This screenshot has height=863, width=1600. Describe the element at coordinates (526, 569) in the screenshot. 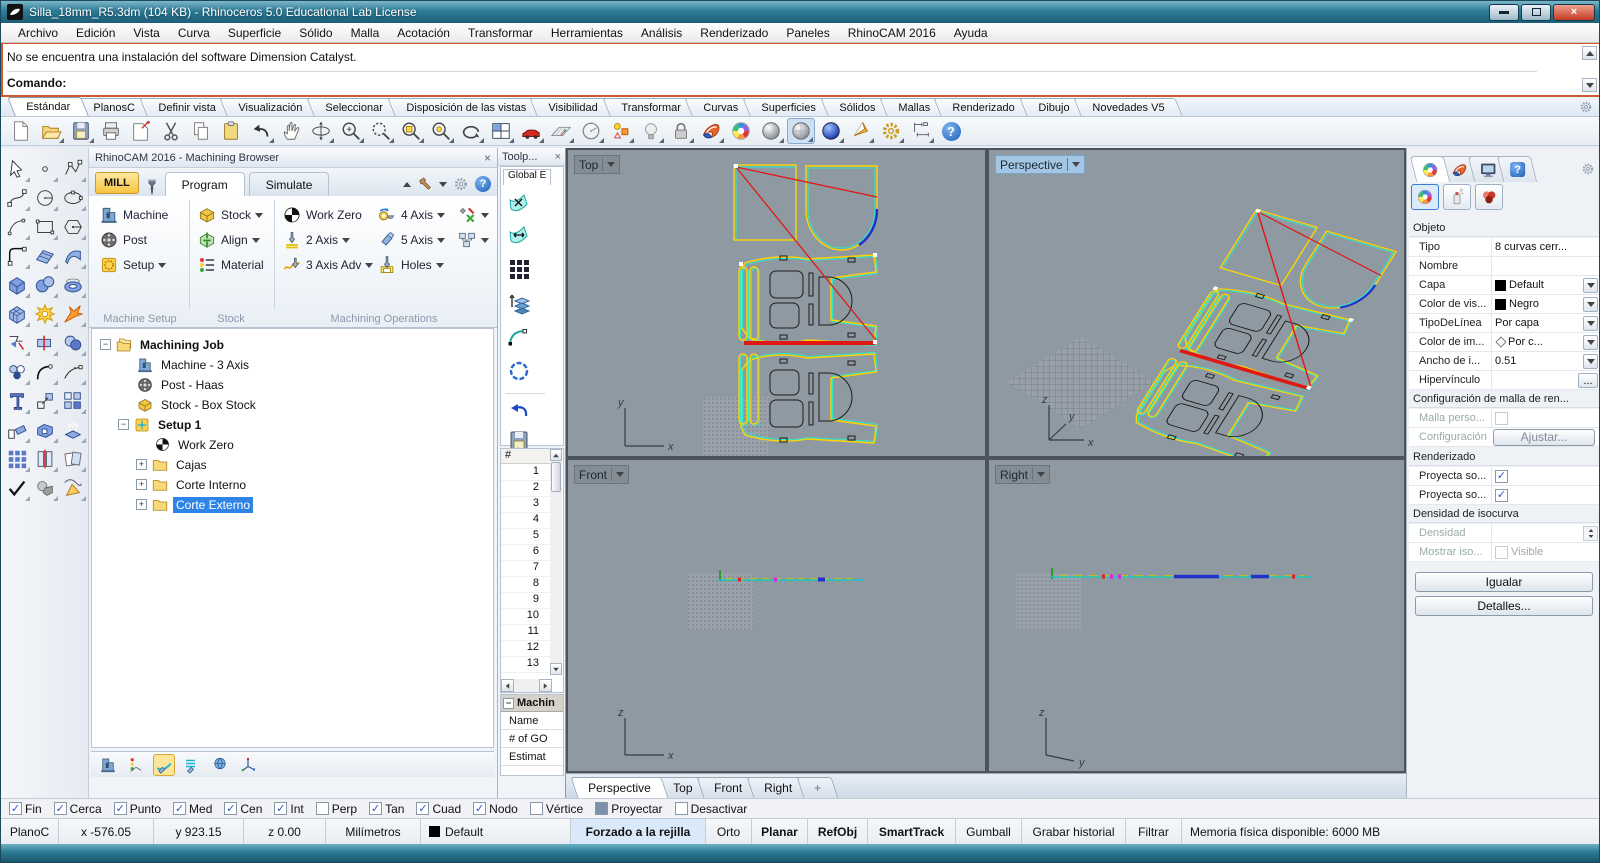

I see `gcode-row: 7` at that location.